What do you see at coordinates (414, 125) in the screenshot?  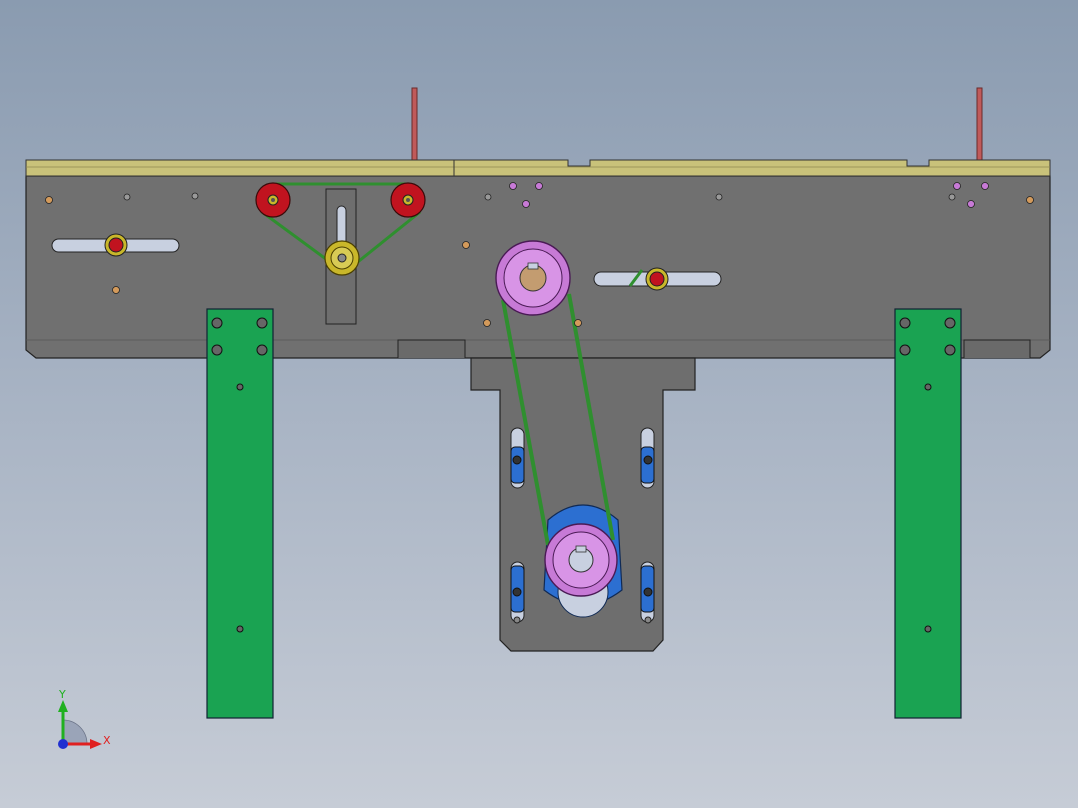 I see `left-rod` at bounding box center [414, 125].